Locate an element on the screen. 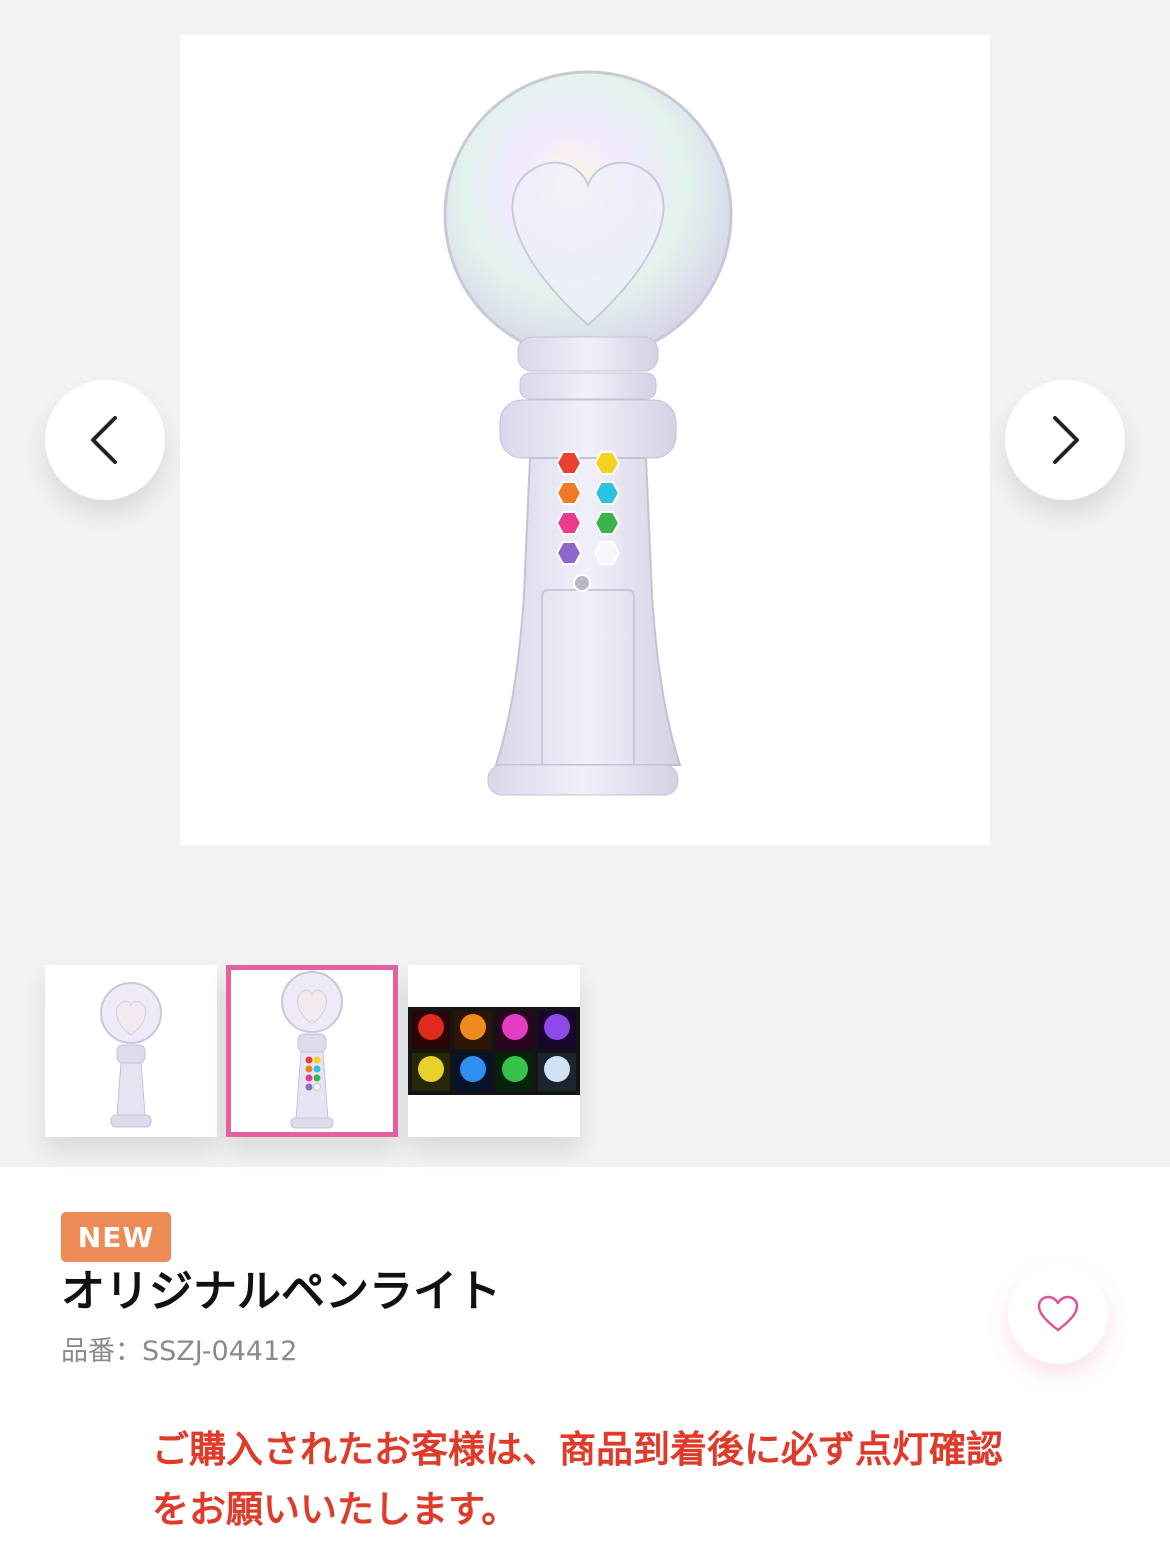 The height and width of the screenshot is (1566, 1170). heart-outline-icon is located at coordinates (1058, 1313).